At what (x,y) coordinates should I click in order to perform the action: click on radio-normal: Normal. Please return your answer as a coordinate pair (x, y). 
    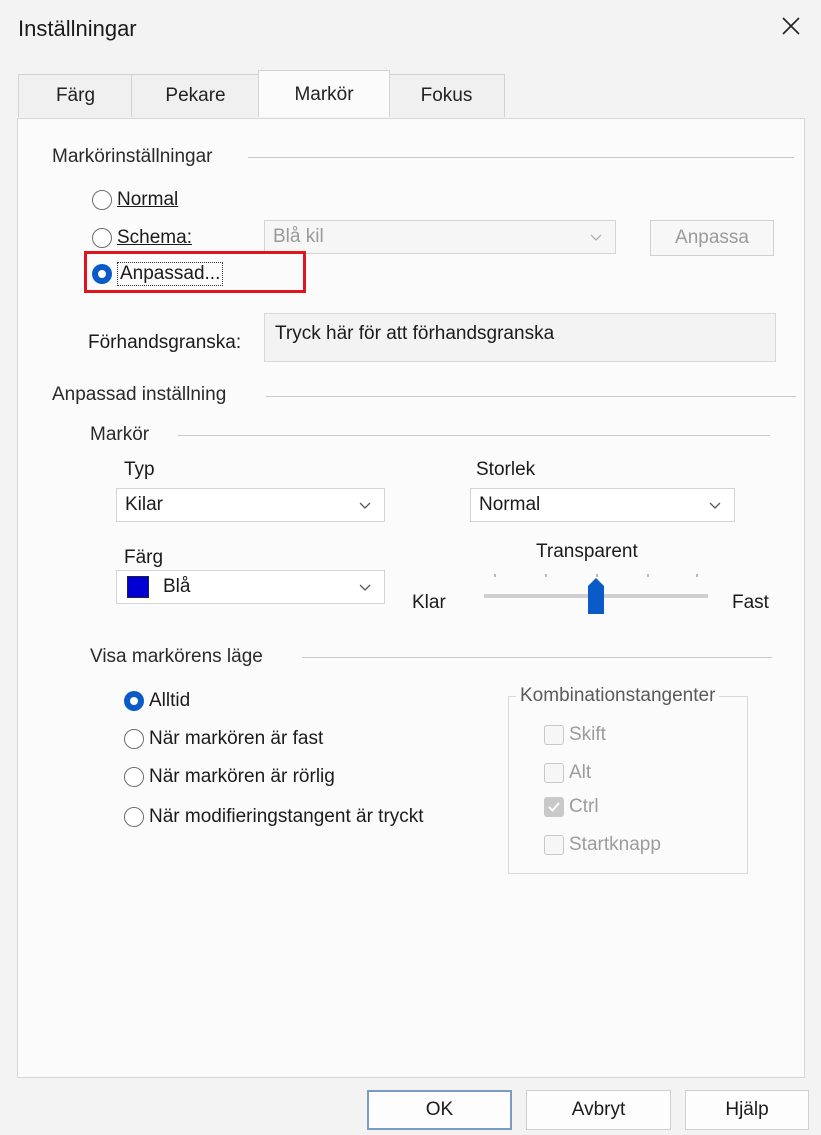
    Looking at the image, I should click on (135, 200).